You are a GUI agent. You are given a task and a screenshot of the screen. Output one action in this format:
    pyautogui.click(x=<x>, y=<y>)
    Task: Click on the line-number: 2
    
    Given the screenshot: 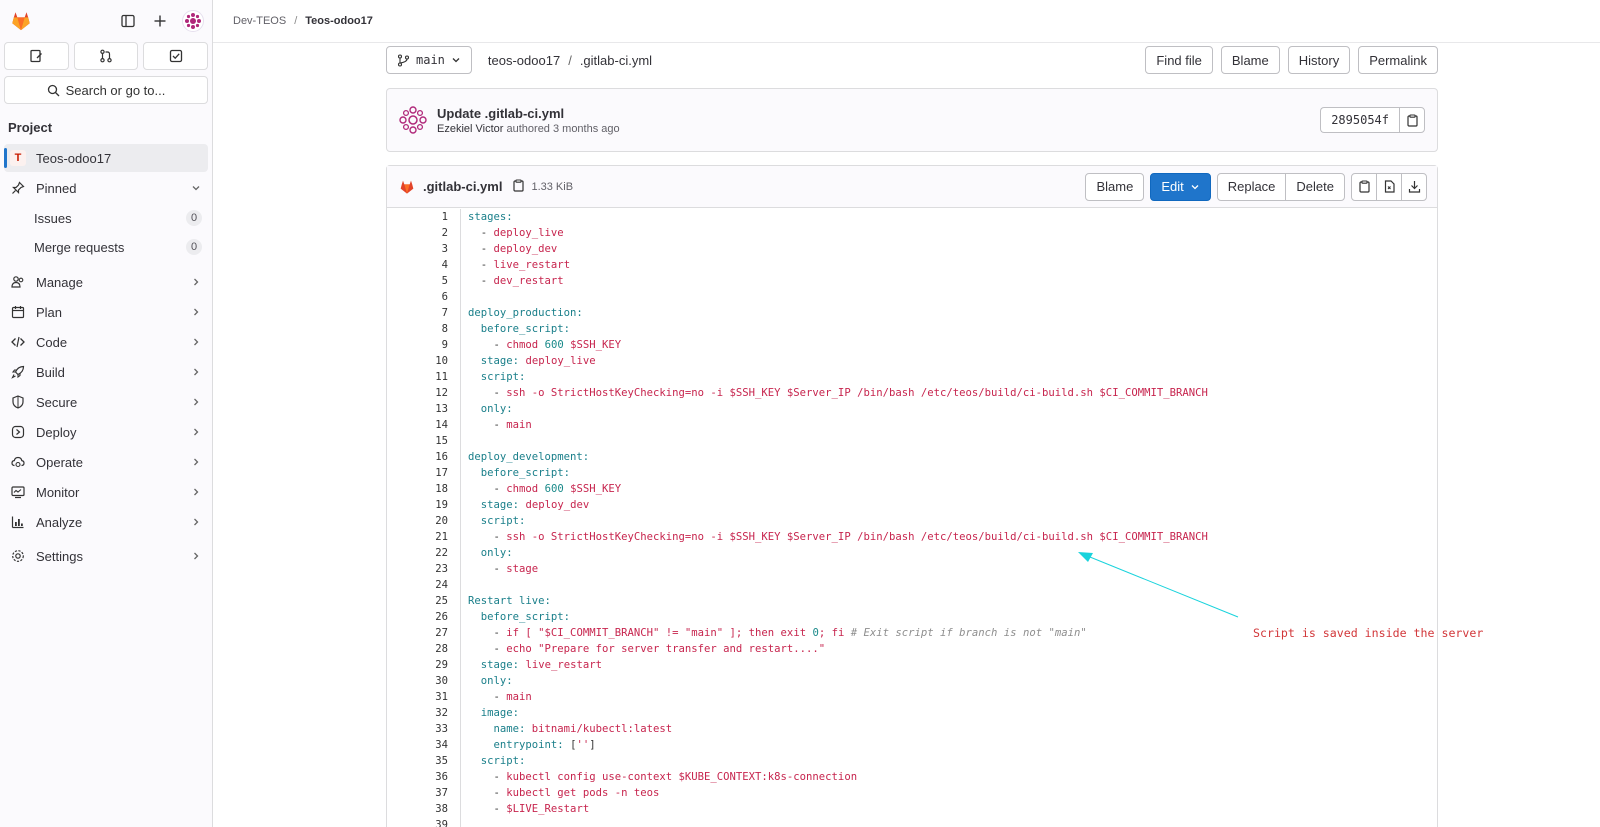 What is the action you would take?
    pyautogui.click(x=423, y=233)
    